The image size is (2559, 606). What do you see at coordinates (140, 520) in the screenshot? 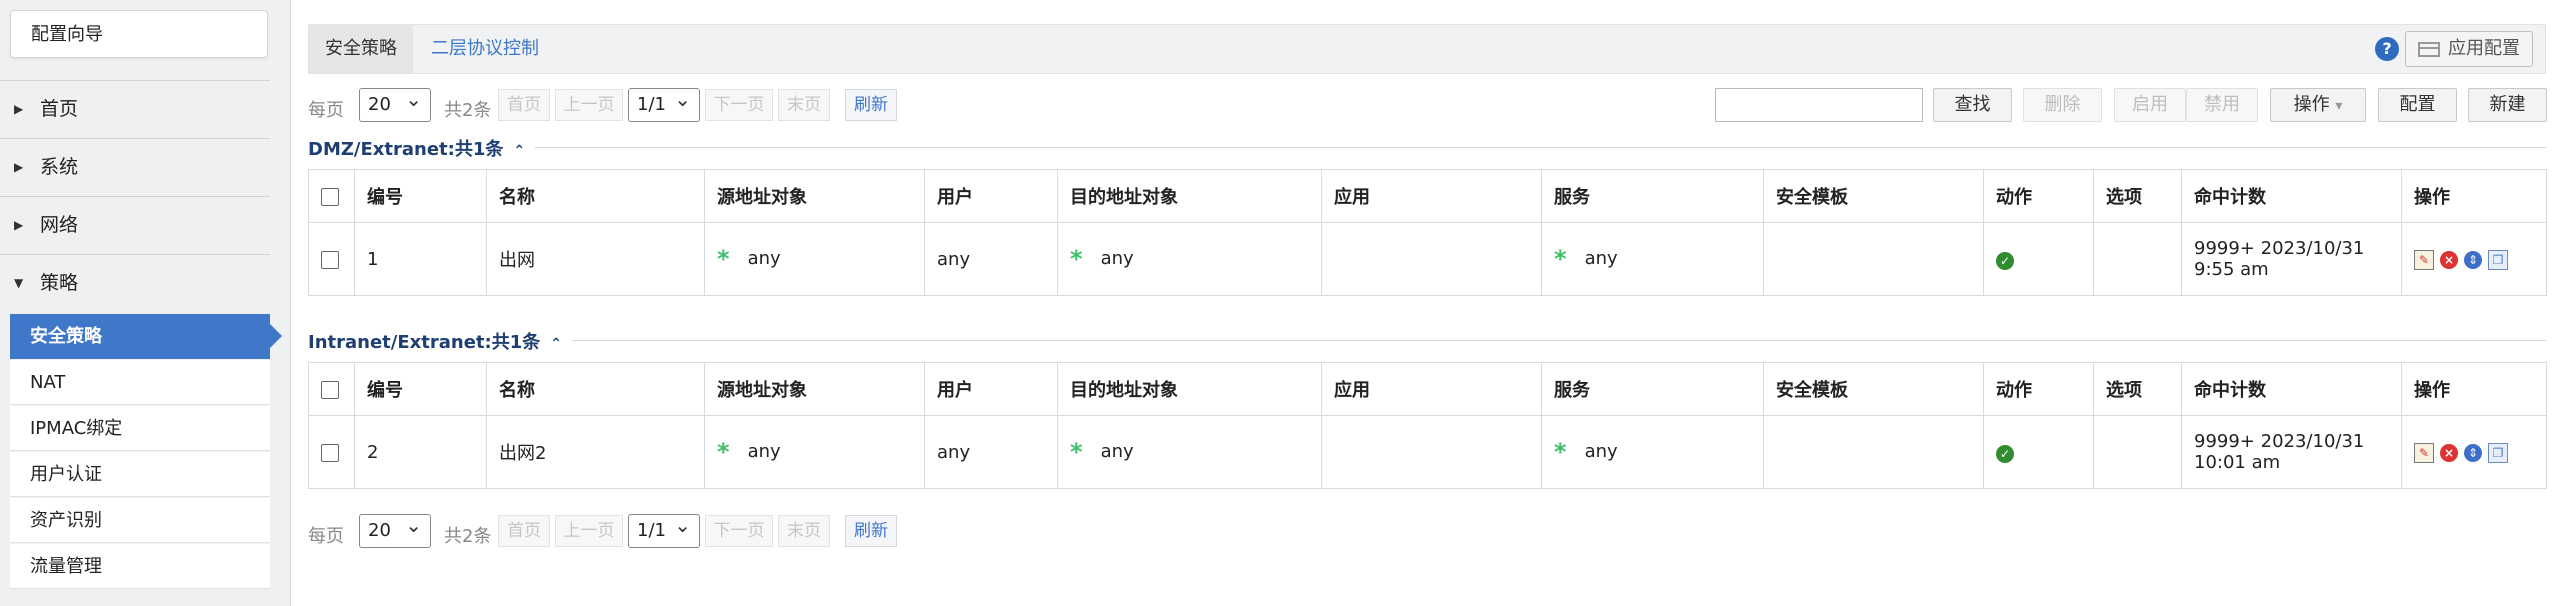
I see `subnav-asset-identification: 资产识别` at bounding box center [140, 520].